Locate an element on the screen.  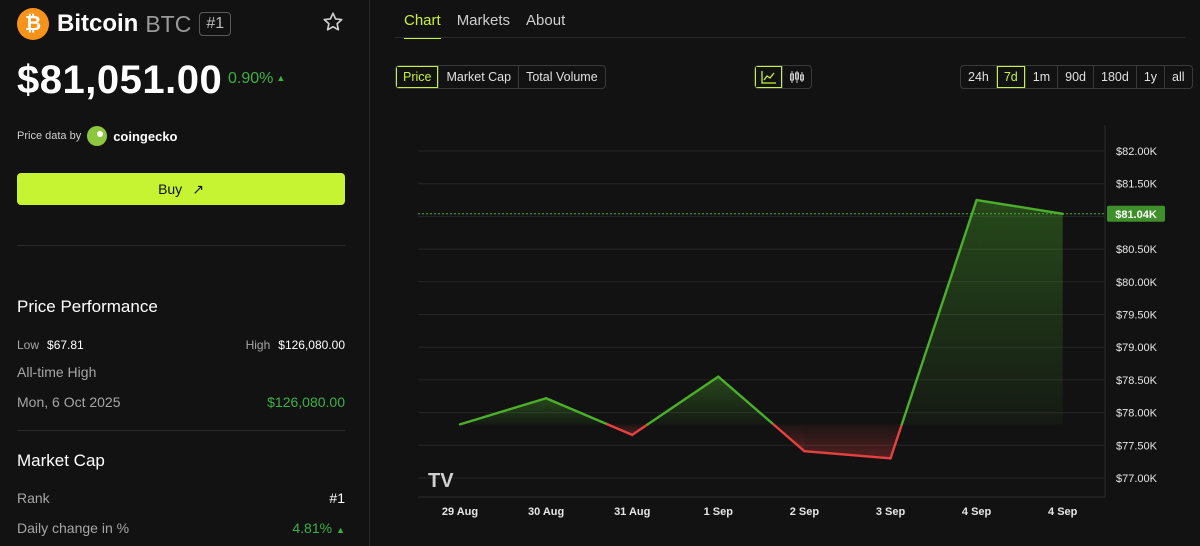
x-tick-label: 29 Aug is located at coordinates (460, 512).